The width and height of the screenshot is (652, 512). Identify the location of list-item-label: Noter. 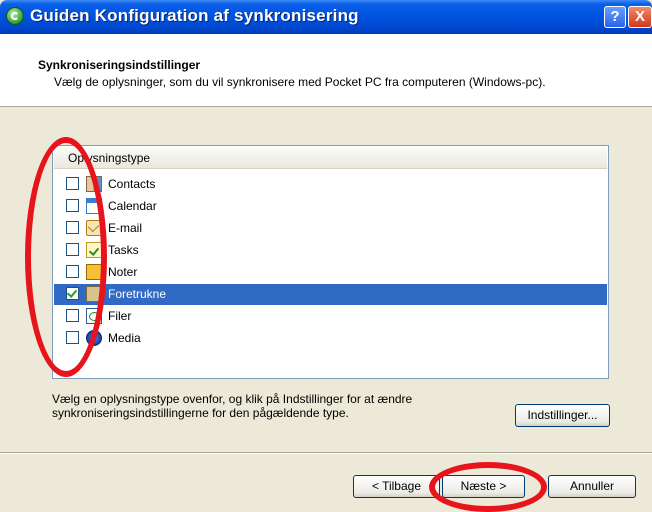
(123, 272).